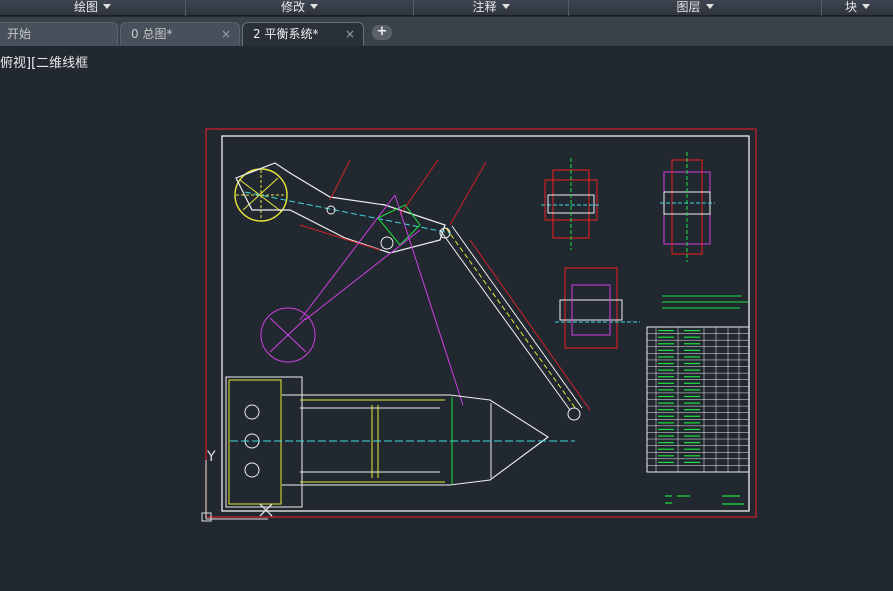  I want to click on parts-list-table, so click(698, 399).